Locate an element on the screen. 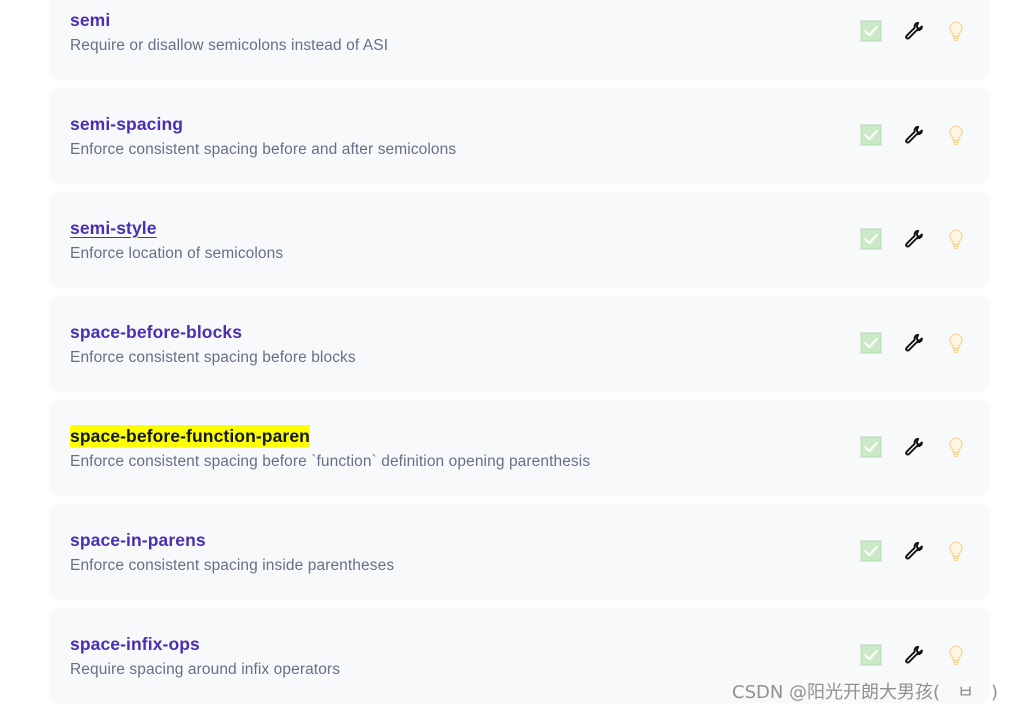 This screenshot has width=1028, height=708. rule-name-link: semi-spacing is located at coordinates (126, 124).